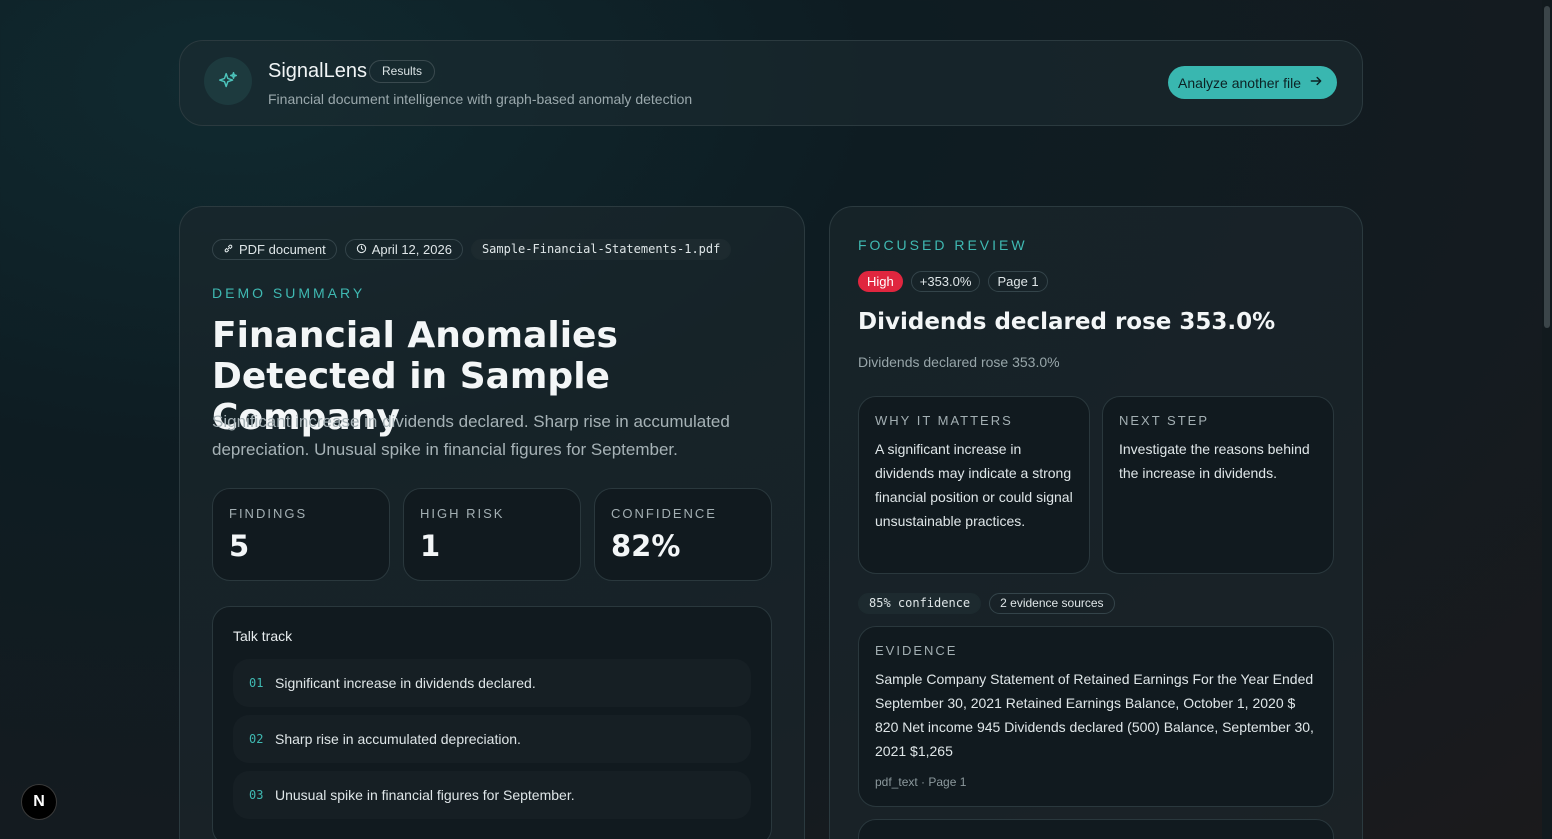 The image size is (1552, 839). Describe the element at coordinates (921, 782) in the screenshot. I see `evidence-source: pdf_text · Page 1` at that location.